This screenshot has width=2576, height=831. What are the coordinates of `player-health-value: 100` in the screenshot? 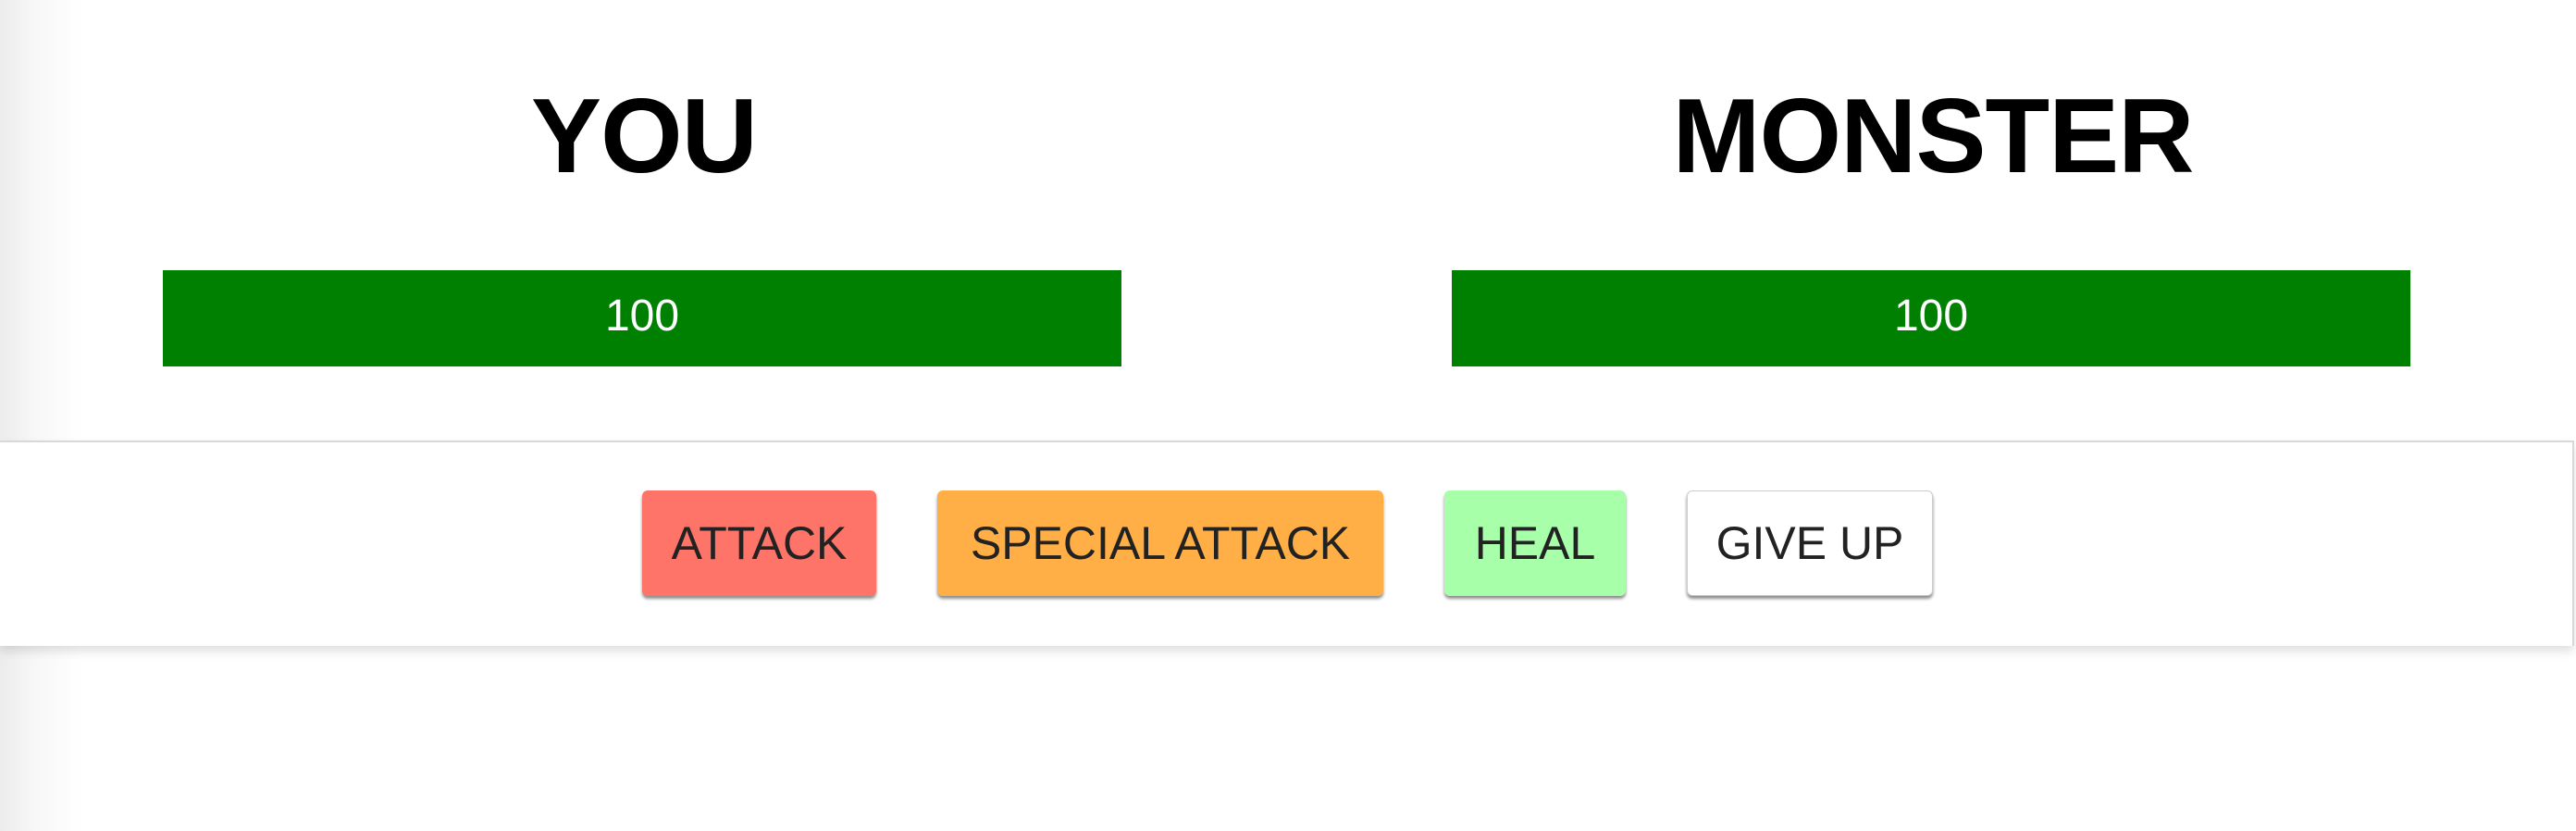 It's located at (642, 316).